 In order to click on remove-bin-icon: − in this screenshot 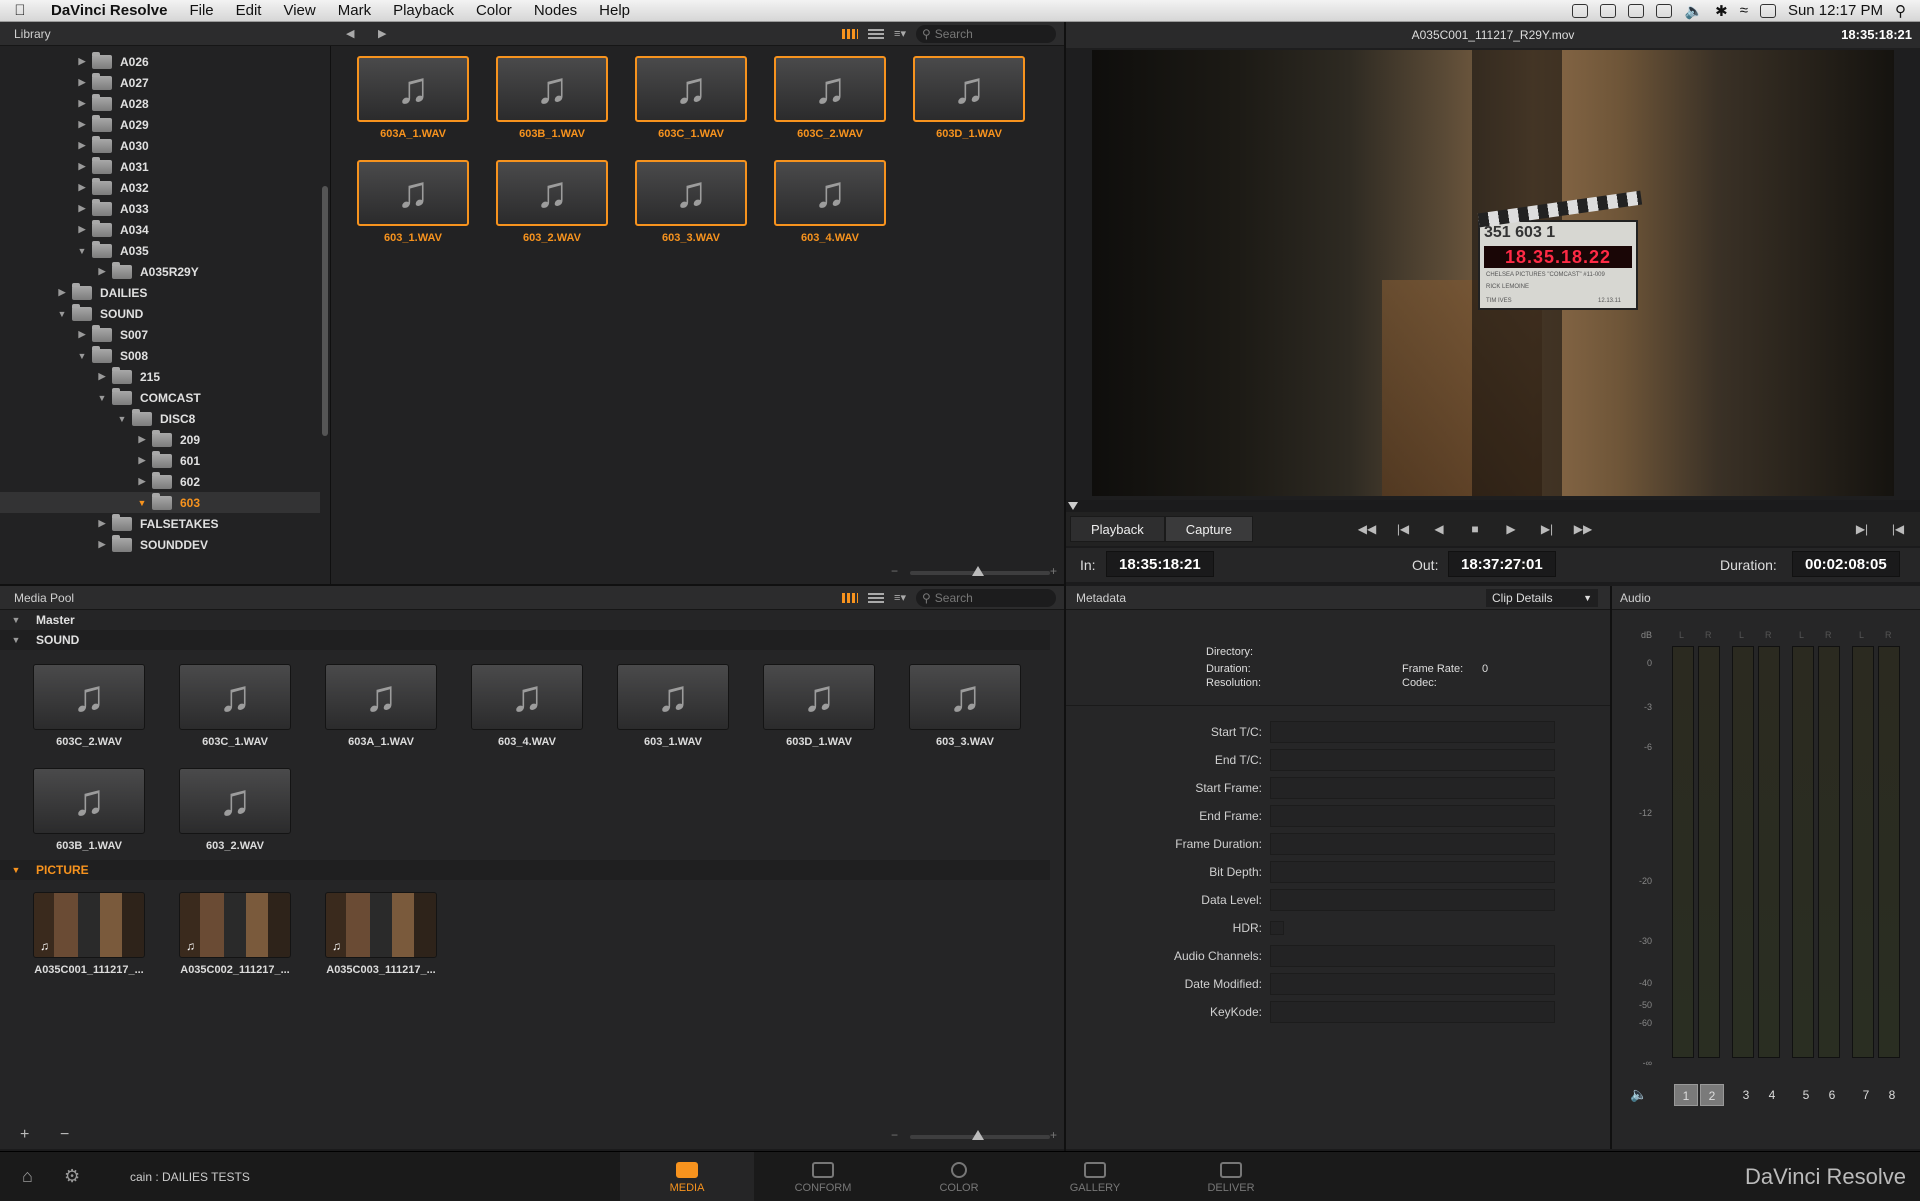, I will do `click(64, 1135)`.